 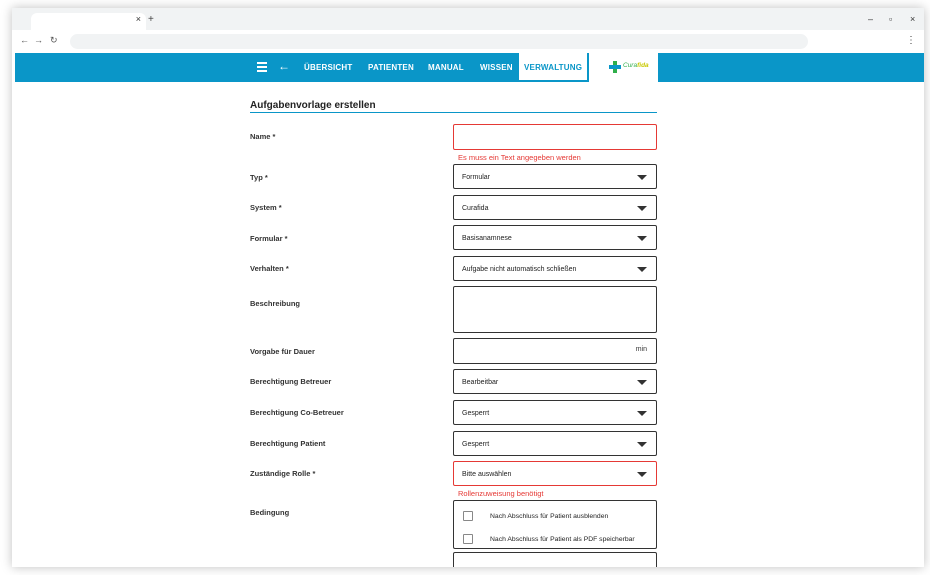 I want to click on rolle-select: Bitte auswählen, so click(x=555, y=473).